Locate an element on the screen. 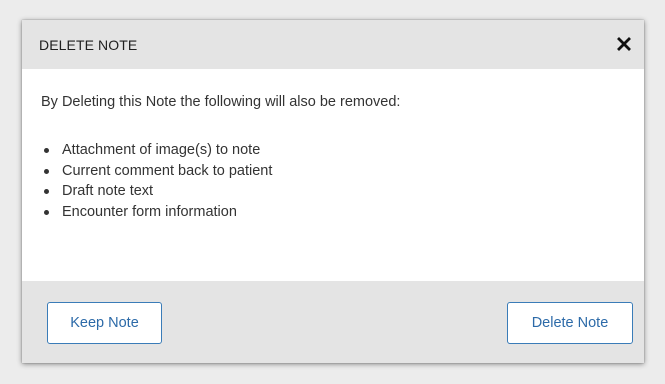  dialog-title: DELETE NOTE is located at coordinates (88, 45).